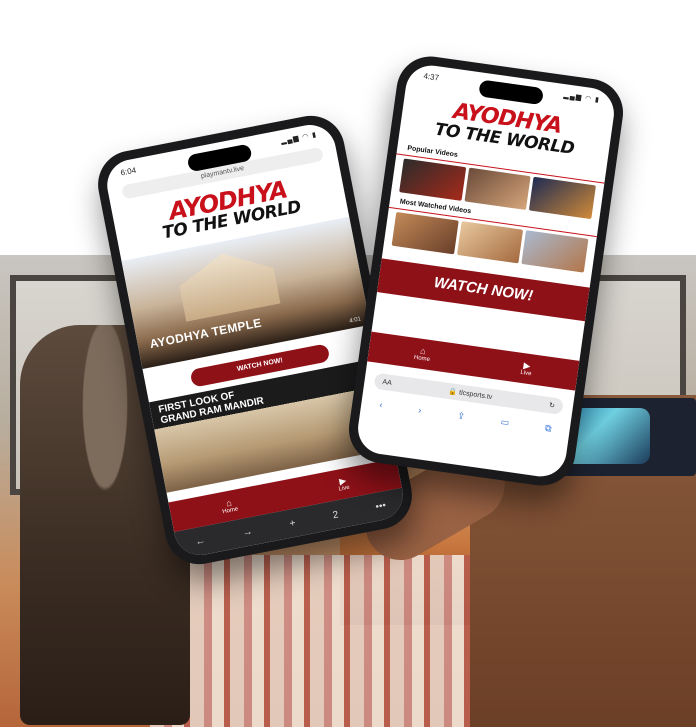 Image resolution: width=696 pixels, height=727 pixels. What do you see at coordinates (211, 405) in the screenshot?
I see `feature-title: FIRST LOOK OF GRAND RAM MANDIR` at bounding box center [211, 405].